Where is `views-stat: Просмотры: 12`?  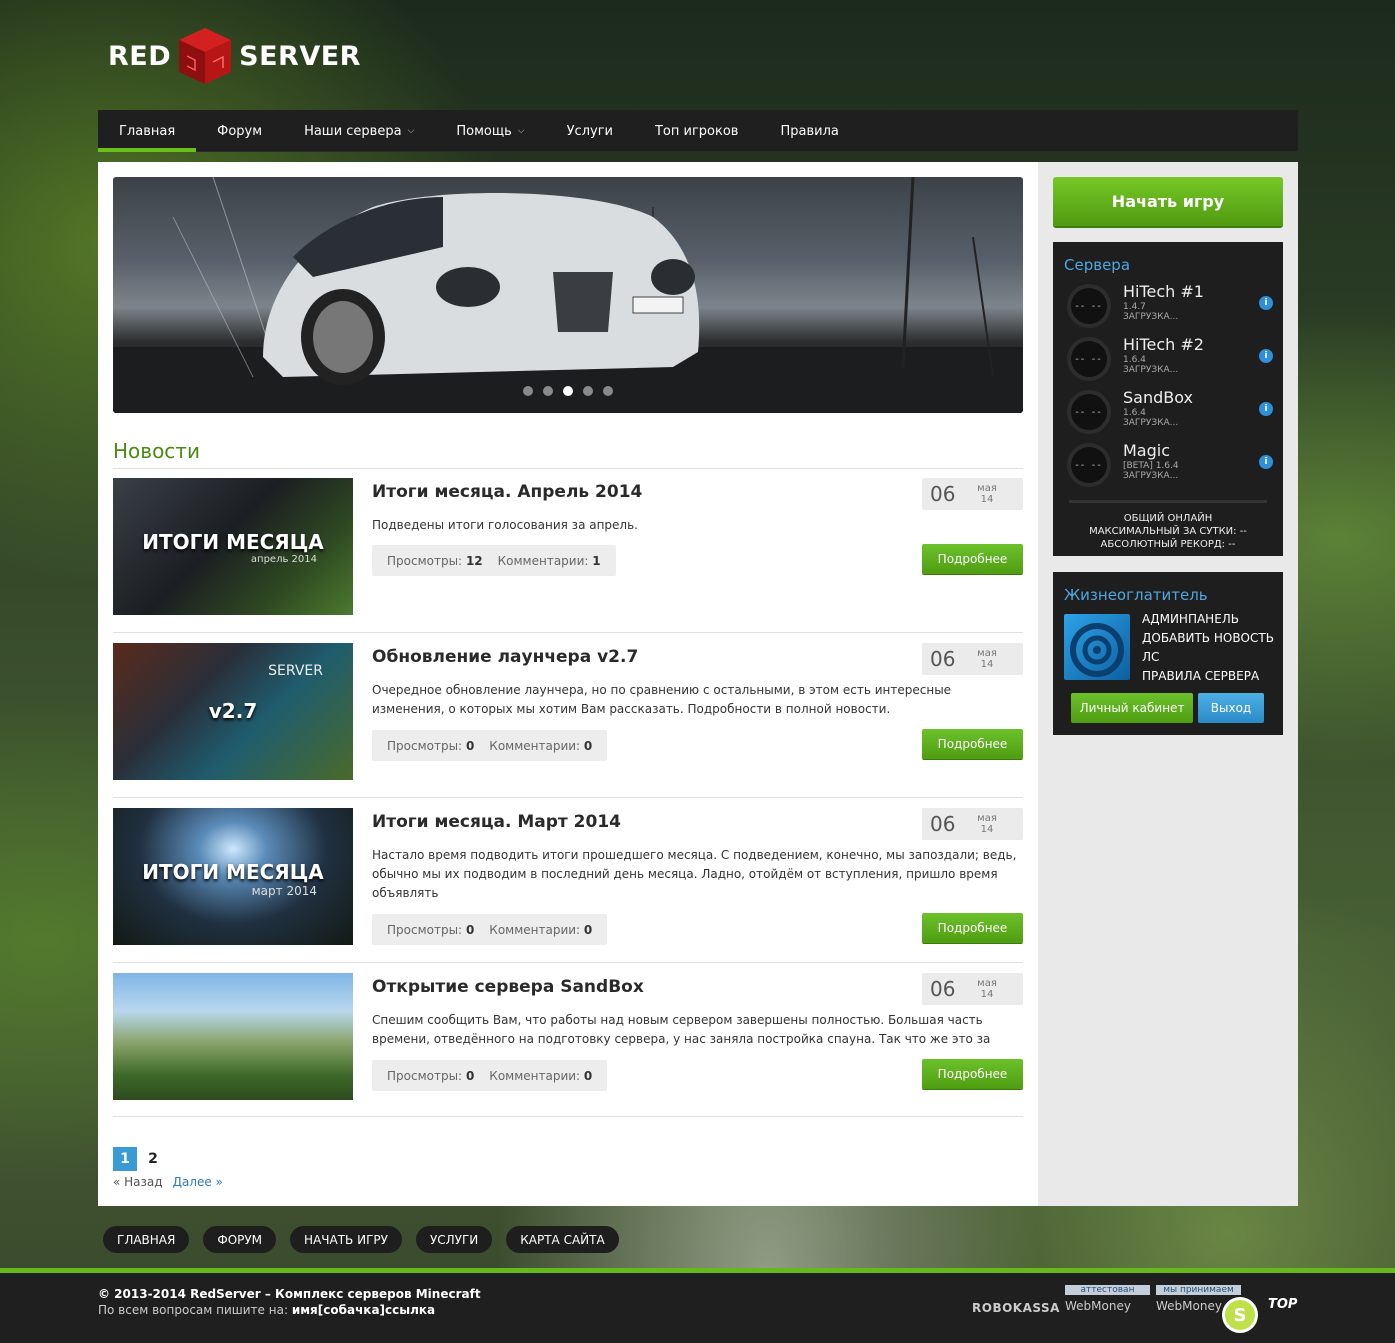 views-stat: Просмотры: 12 is located at coordinates (435, 561).